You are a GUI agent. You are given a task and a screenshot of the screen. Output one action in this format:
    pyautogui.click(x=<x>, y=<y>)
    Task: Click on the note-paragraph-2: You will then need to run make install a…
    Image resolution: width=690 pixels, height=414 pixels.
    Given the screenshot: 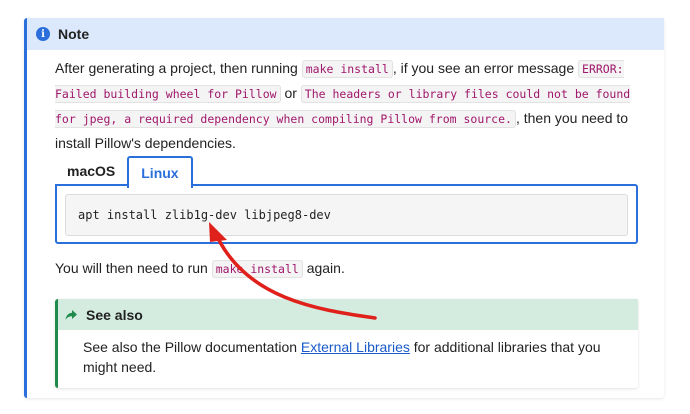 What is the action you would take?
    pyautogui.click(x=347, y=268)
    